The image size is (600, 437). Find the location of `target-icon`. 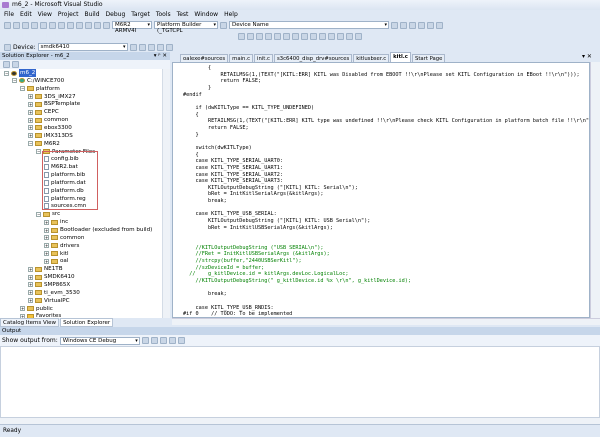

target-icon is located at coordinates (160, 47).